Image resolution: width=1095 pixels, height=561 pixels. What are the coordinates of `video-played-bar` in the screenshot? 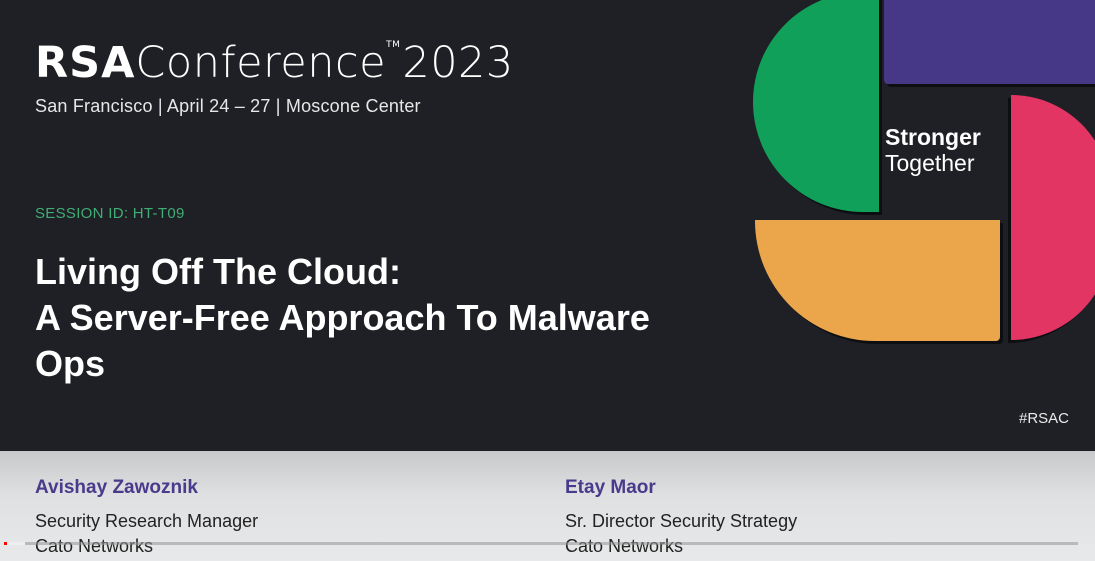 It's located at (6, 543).